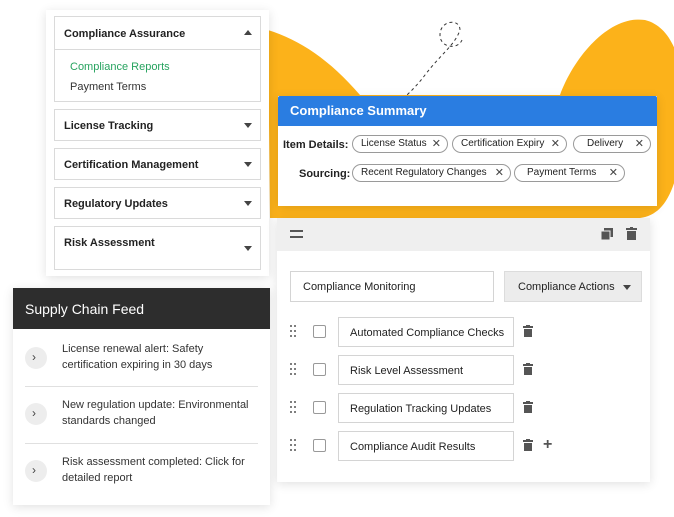 Image resolution: width=674 pixels, height=517 pixels. What do you see at coordinates (157, 125) in the screenshot?
I see `accordion-header-license-tracking: License Tracking` at bounding box center [157, 125].